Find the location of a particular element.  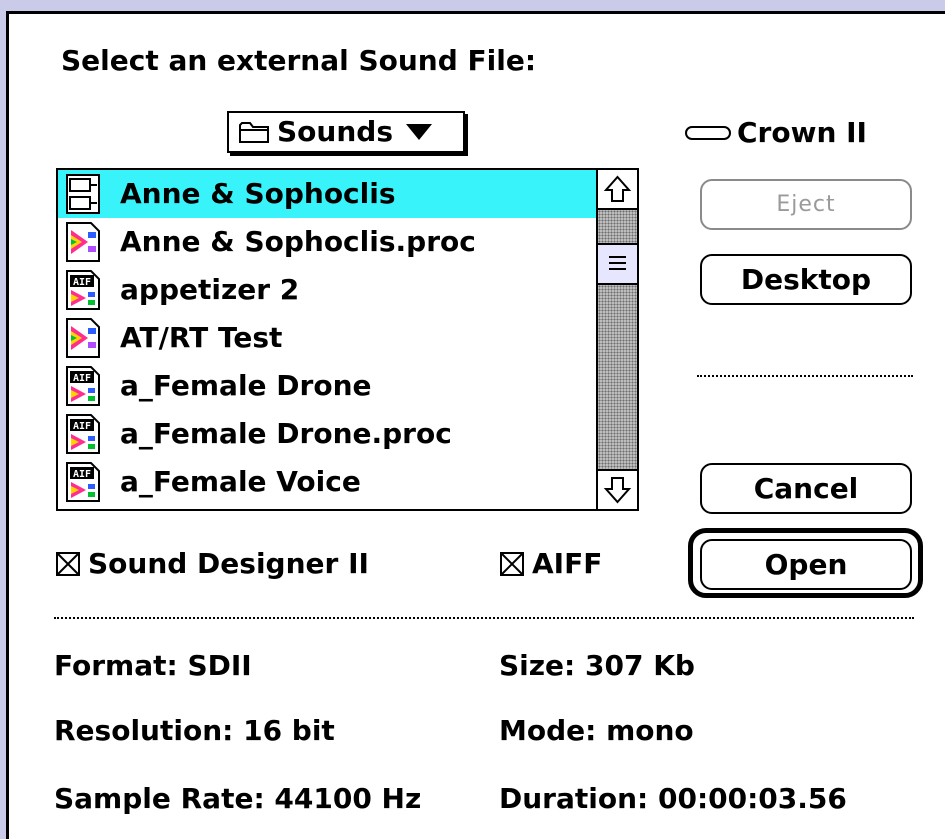

volume-name: Crown II is located at coordinates (776, 133).